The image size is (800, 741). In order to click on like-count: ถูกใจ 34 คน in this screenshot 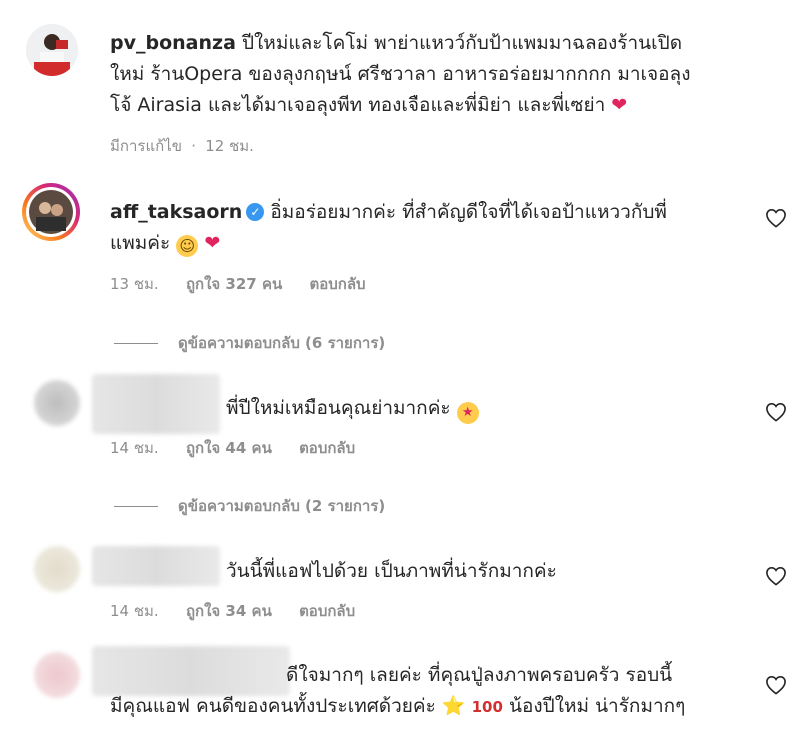, I will do `click(229, 611)`.